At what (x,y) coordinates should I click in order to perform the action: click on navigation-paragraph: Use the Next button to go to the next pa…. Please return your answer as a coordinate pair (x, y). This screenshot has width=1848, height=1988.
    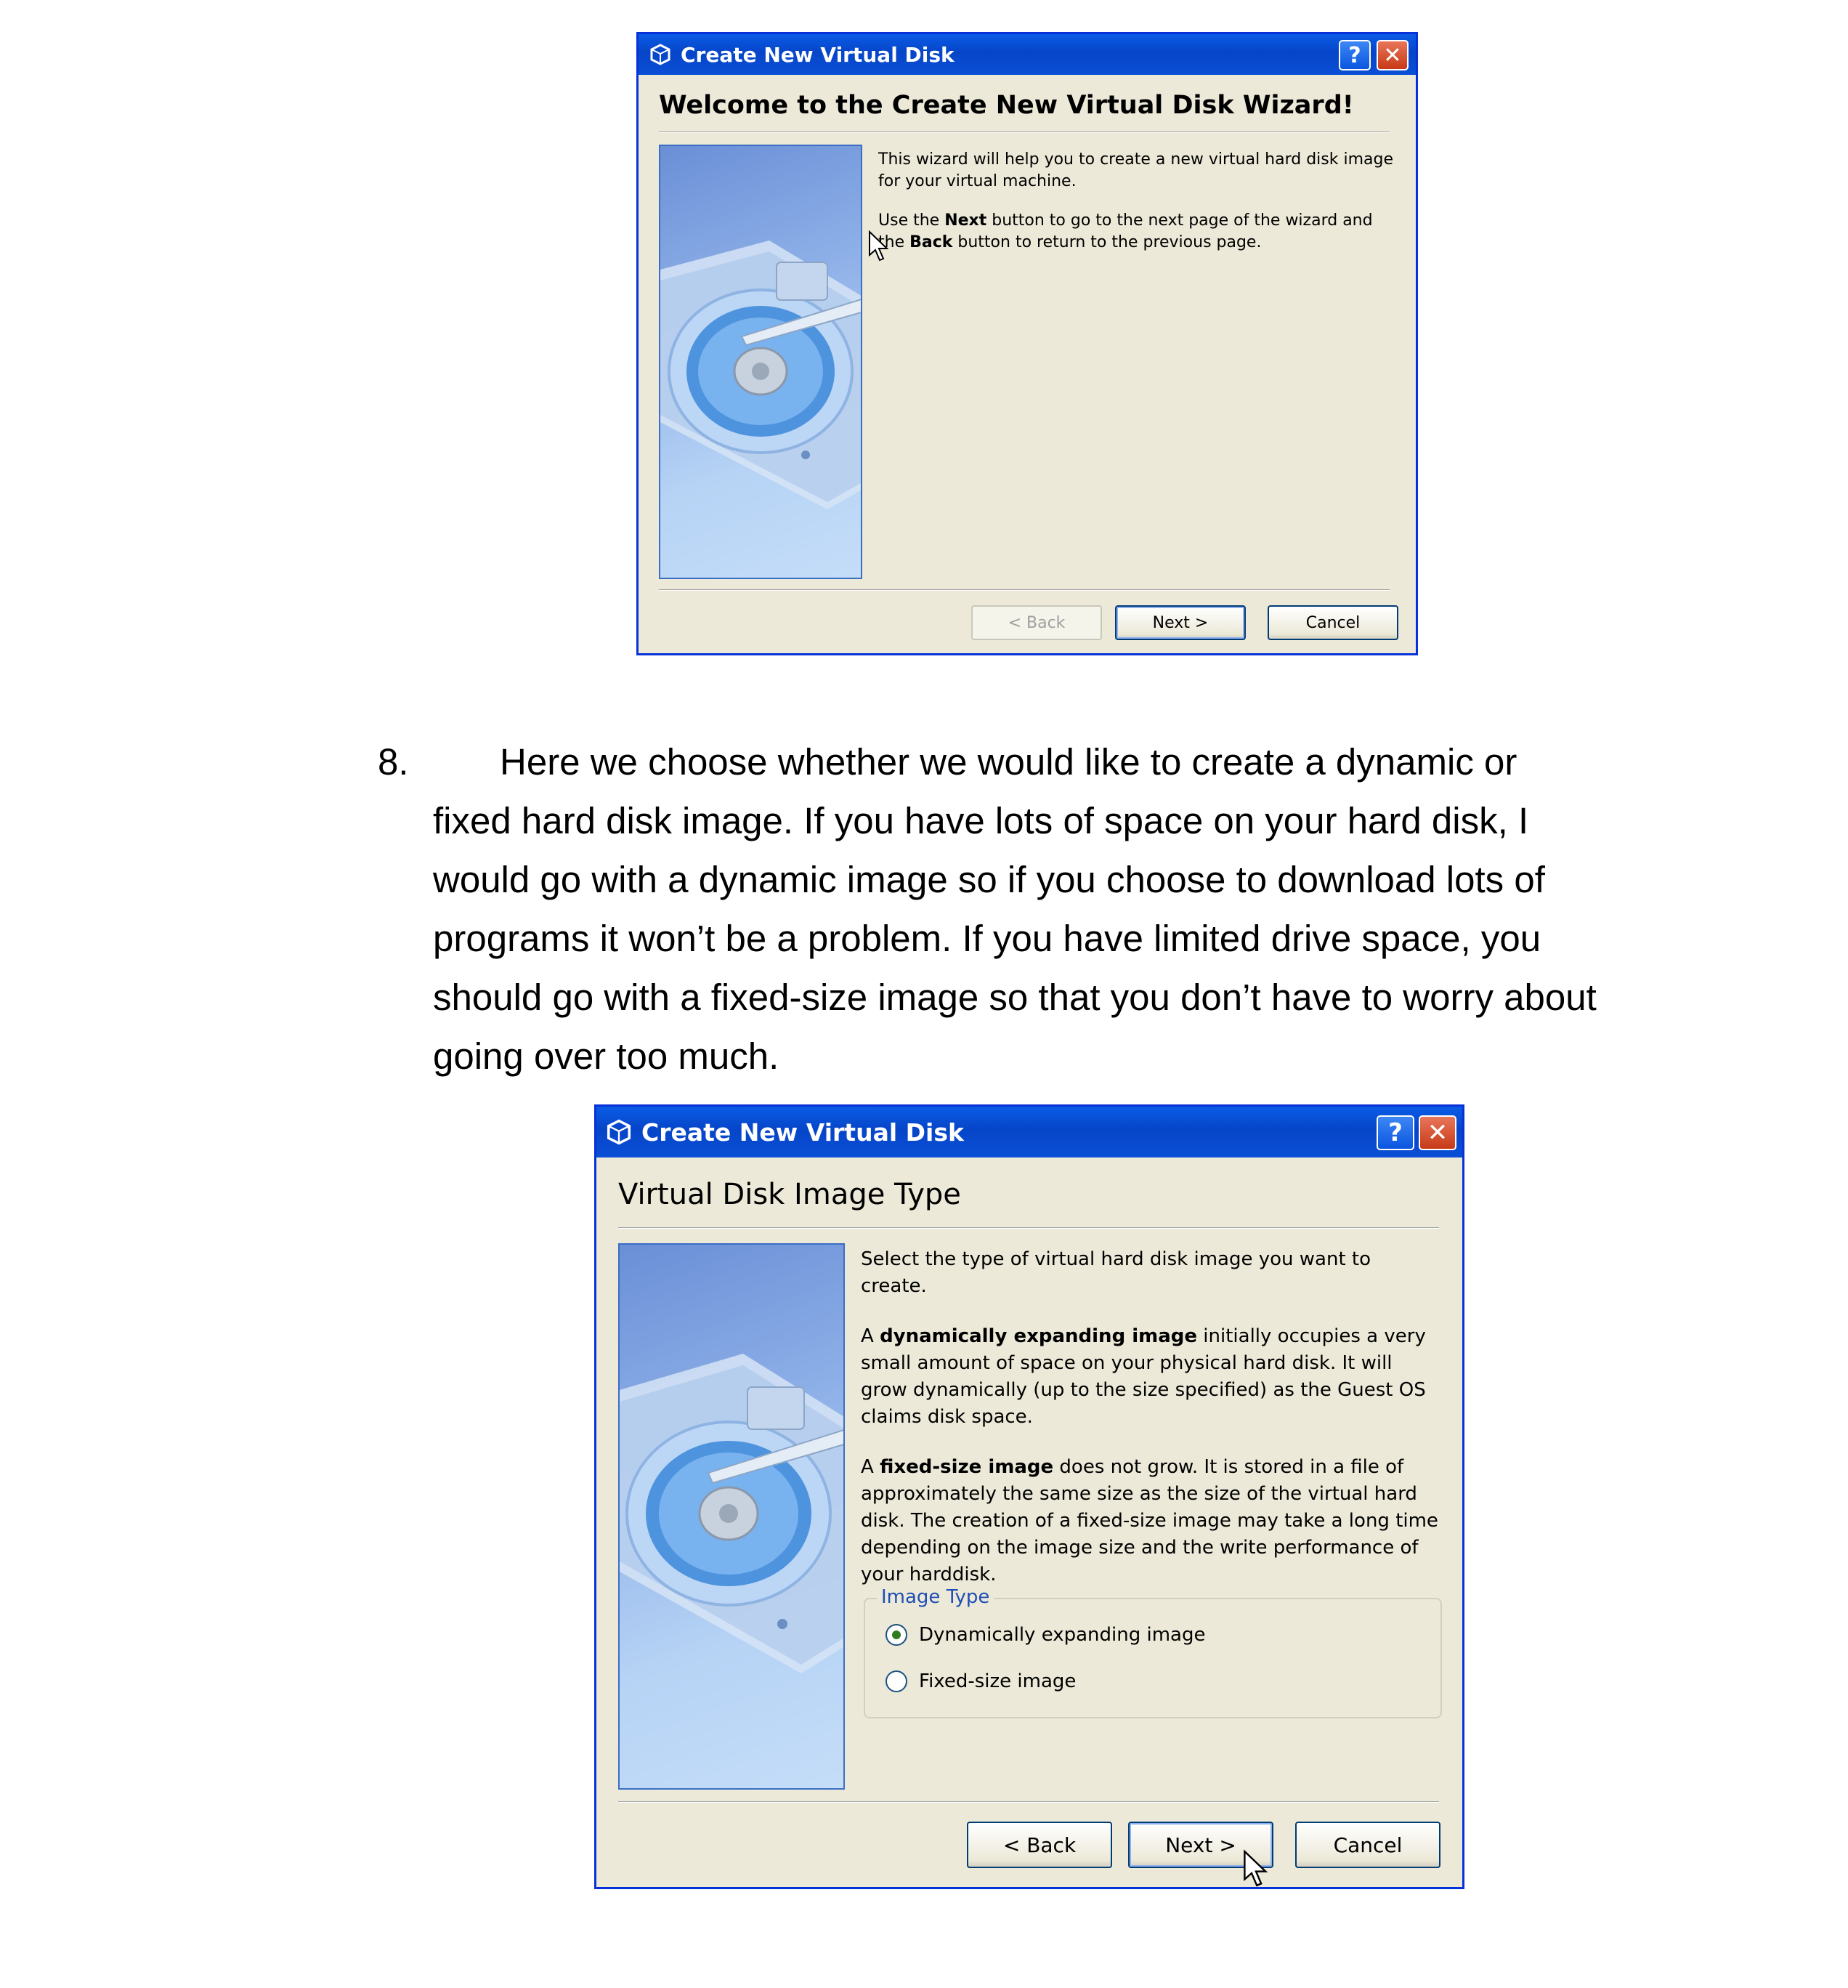
    Looking at the image, I should click on (1139, 232).